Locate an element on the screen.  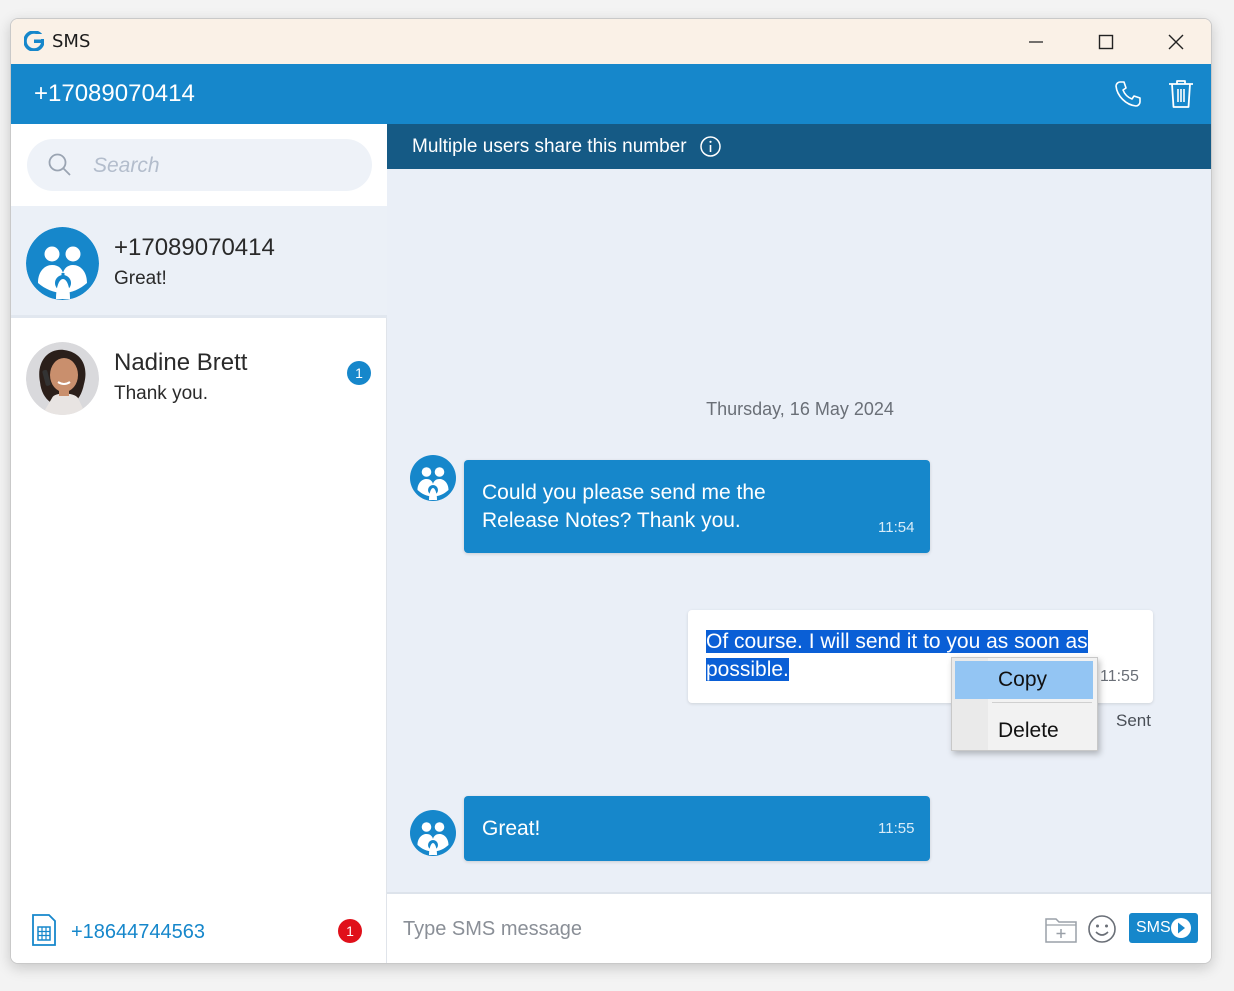
search-placeholder: Search is located at coordinates (126, 165).